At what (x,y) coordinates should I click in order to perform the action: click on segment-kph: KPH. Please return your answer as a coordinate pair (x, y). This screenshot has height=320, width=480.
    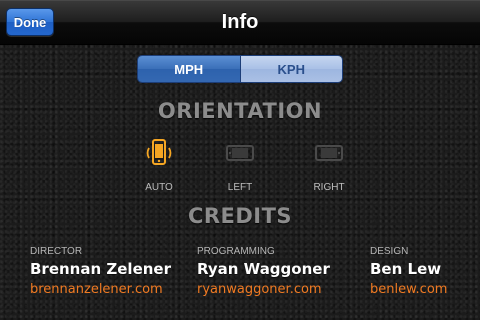
    Looking at the image, I should click on (291, 69).